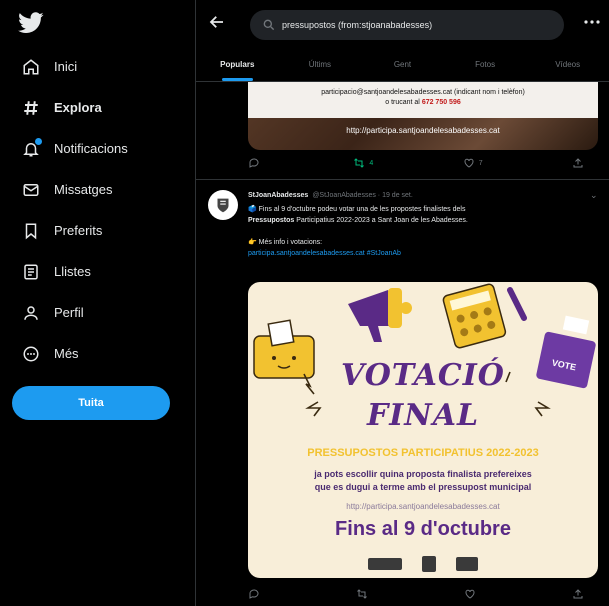 This screenshot has height=606, width=609. I want to click on retweet-button: 4, so click(363, 163).